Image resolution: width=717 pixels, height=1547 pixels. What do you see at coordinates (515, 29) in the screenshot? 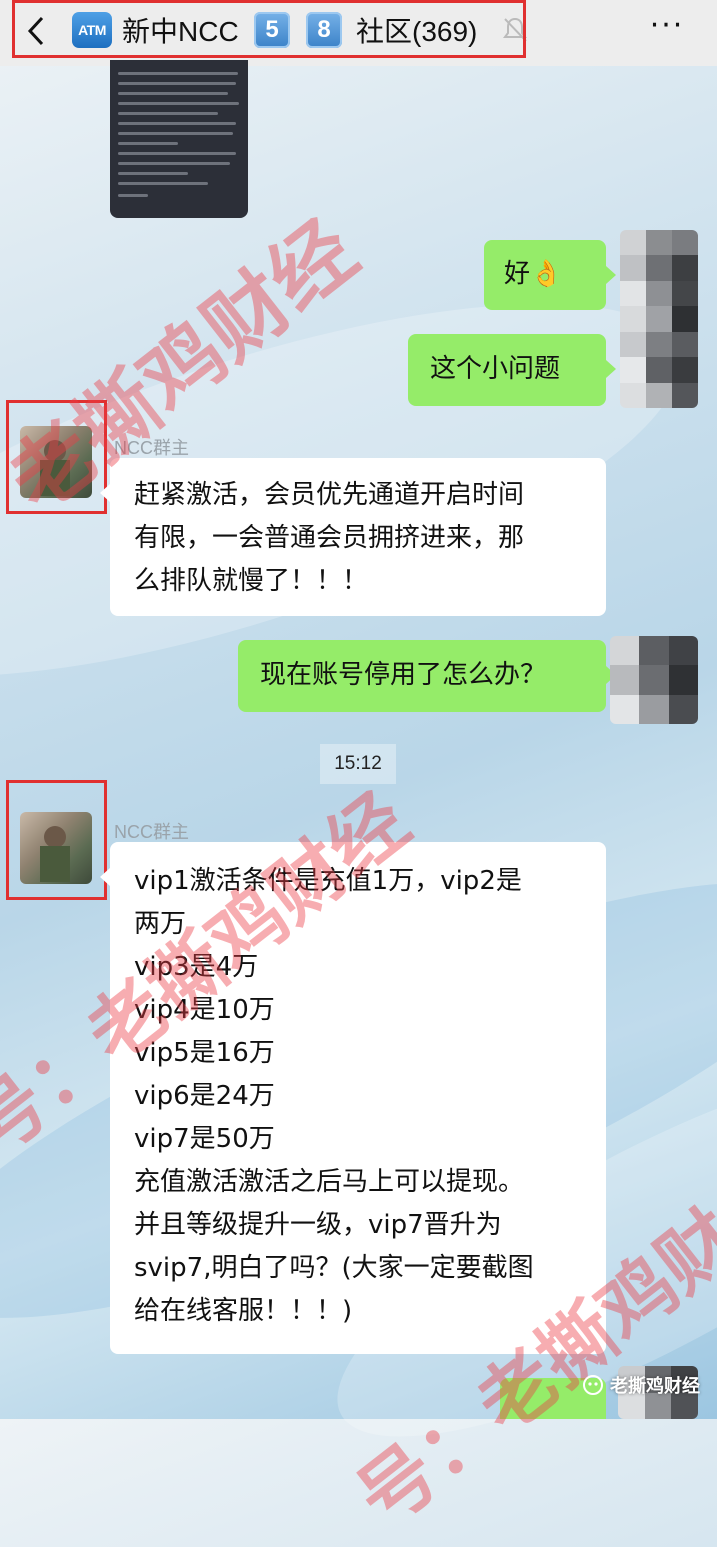
I see `bell-muted-icon` at bounding box center [515, 29].